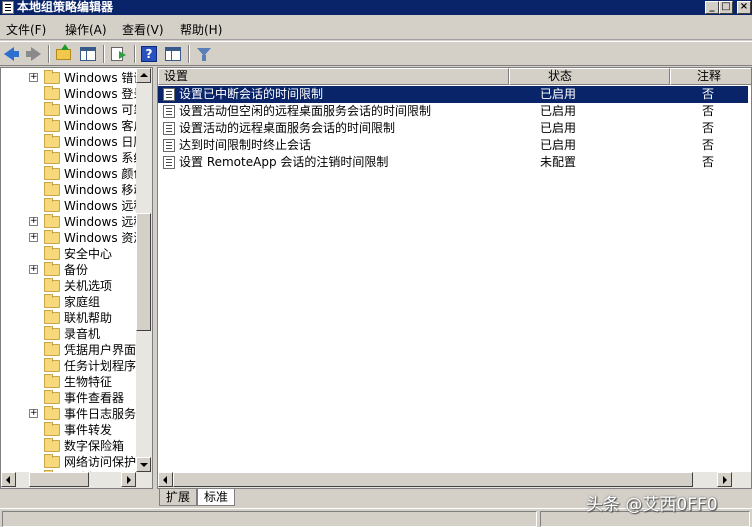 The height and width of the screenshot is (527, 752). What do you see at coordinates (333, 76) in the screenshot?
I see `column-header-setting: 设置` at bounding box center [333, 76].